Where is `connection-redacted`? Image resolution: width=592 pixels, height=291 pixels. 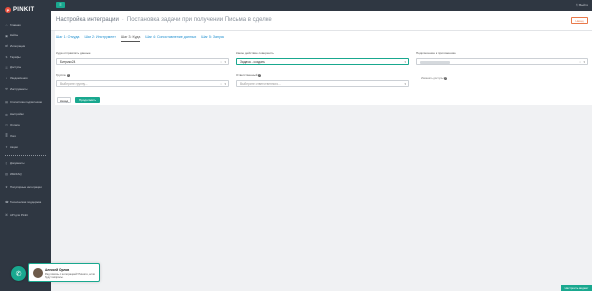 connection-redacted is located at coordinates (435, 62).